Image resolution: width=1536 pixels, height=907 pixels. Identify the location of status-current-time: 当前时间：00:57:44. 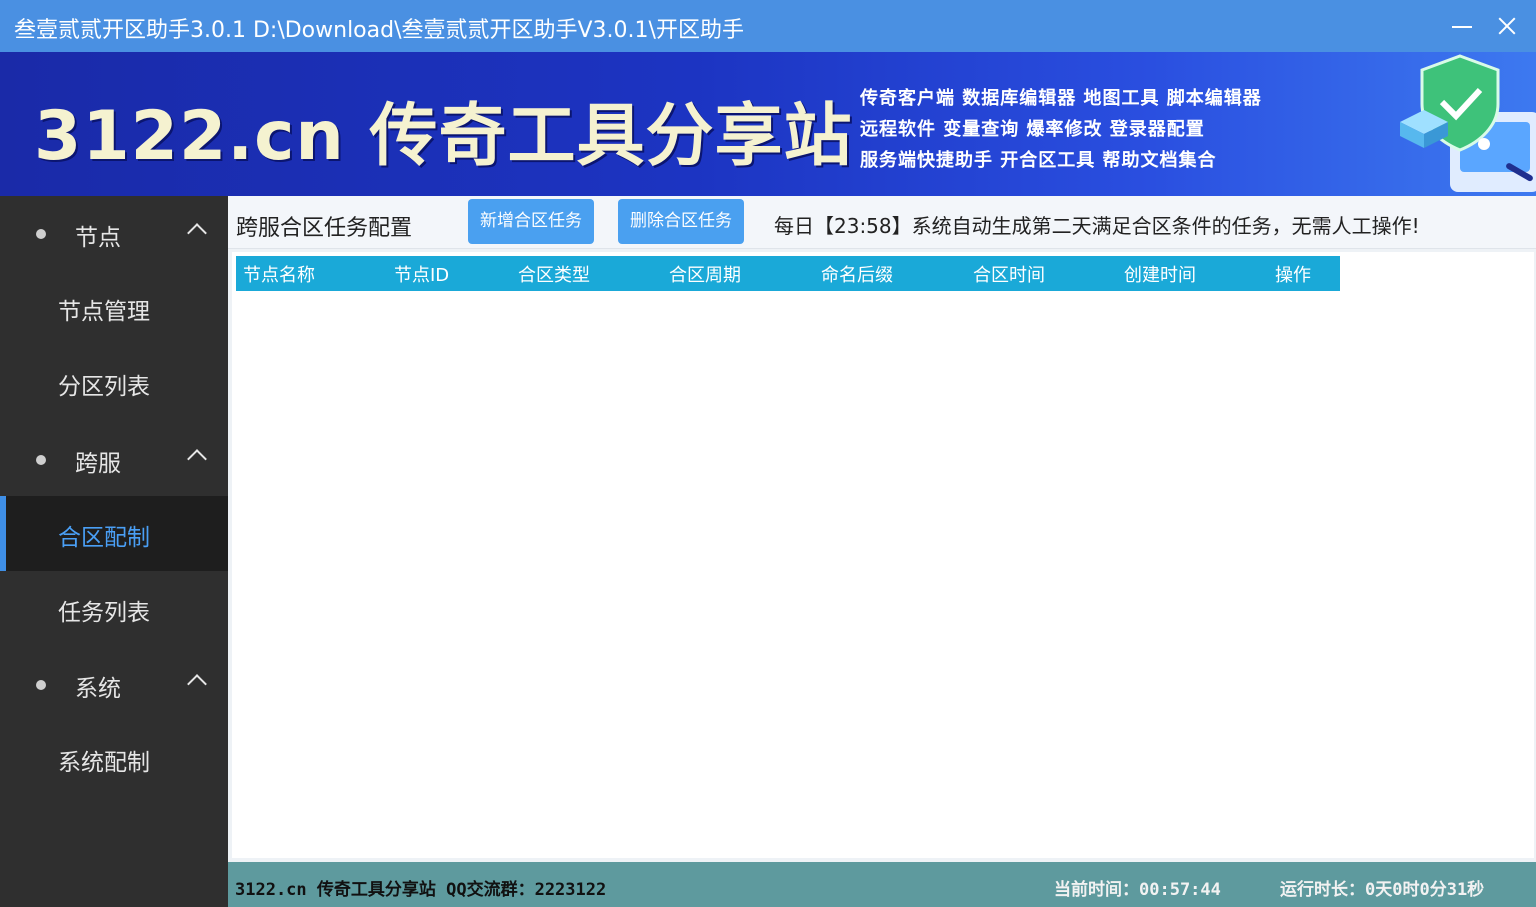
(1137, 890).